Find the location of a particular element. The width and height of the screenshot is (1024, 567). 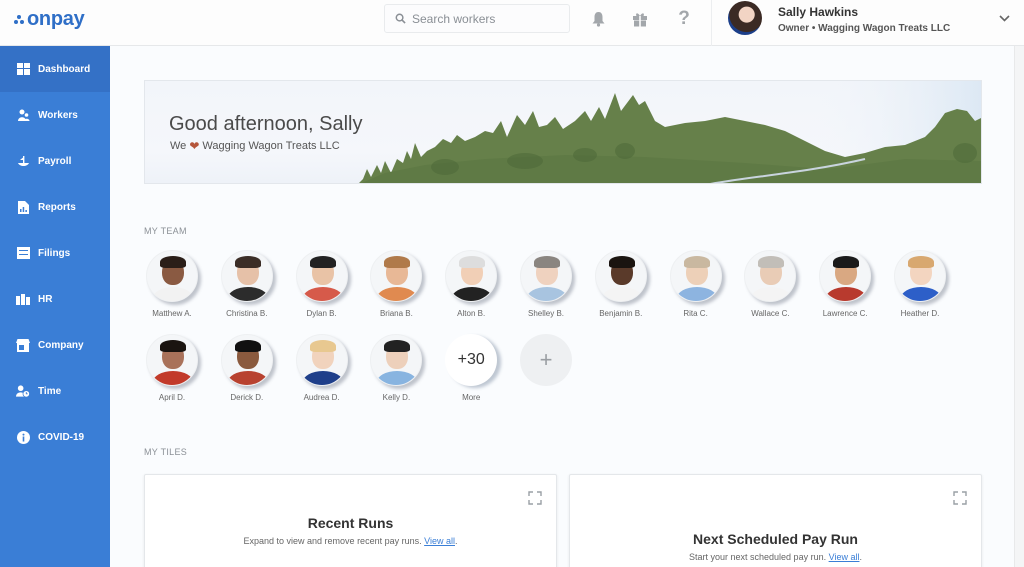

filings-icon is located at coordinates (23, 253).